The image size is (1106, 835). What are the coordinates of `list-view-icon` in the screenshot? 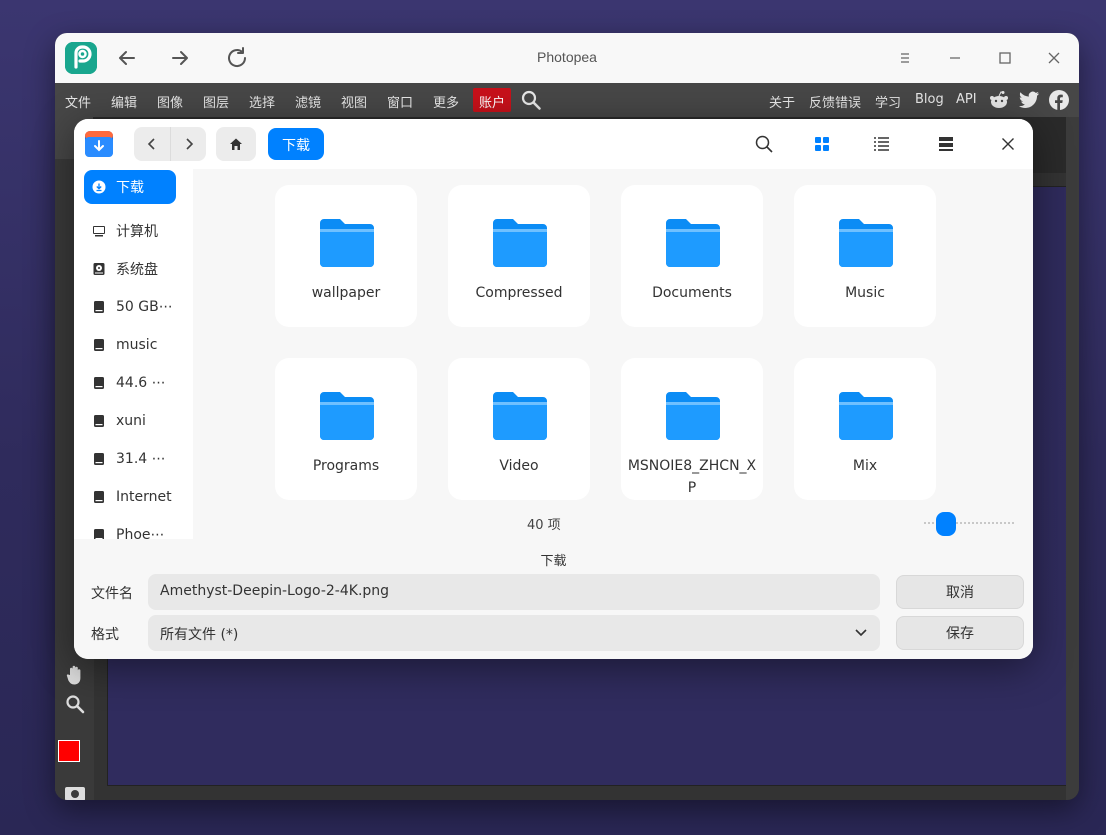 It's located at (881, 144).